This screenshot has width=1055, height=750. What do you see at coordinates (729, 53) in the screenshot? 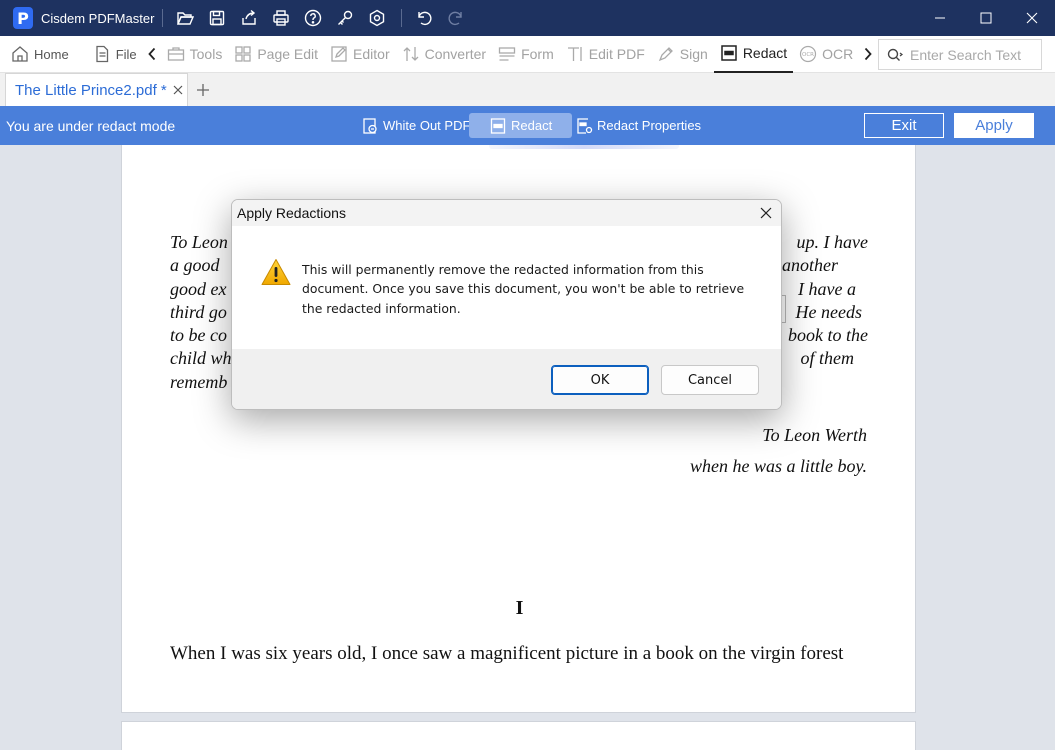
I see `redact-icon` at bounding box center [729, 53].